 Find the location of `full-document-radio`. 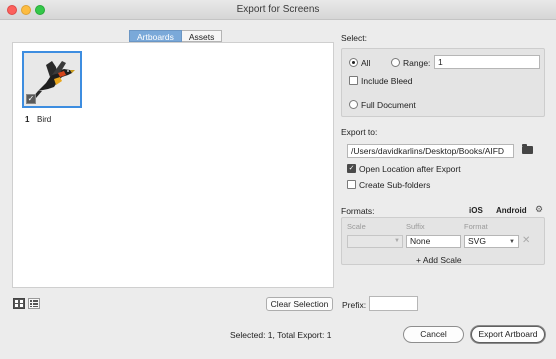

full-document-radio is located at coordinates (353, 104).